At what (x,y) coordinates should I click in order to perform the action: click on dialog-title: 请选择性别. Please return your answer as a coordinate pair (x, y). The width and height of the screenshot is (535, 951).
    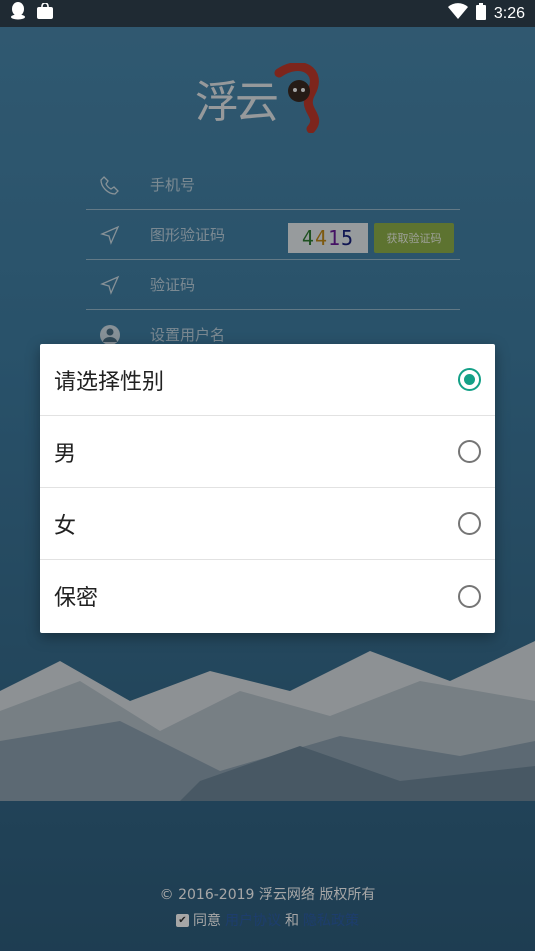
    Looking at the image, I should click on (109, 382).